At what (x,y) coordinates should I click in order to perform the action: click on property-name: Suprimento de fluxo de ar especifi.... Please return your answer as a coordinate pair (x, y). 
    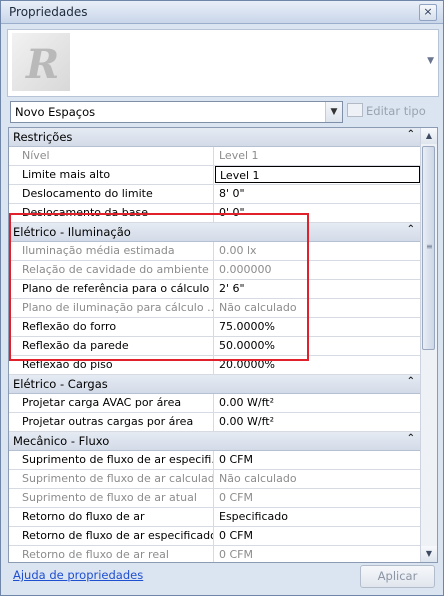
    Looking at the image, I should click on (111, 460).